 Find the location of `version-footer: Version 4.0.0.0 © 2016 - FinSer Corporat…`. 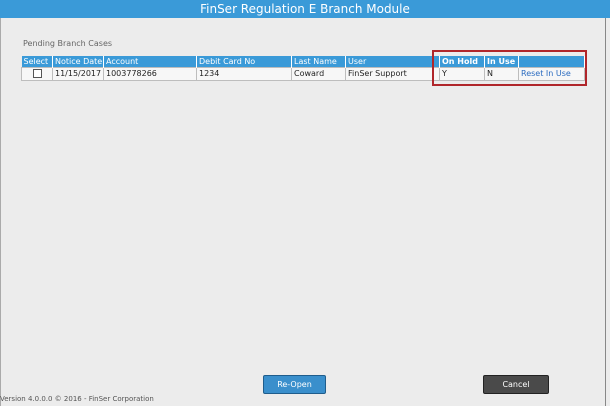

version-footer: Version 4.0.0.0 © 2016 - FinSer Corporat… is located at coordinates (77, 399).